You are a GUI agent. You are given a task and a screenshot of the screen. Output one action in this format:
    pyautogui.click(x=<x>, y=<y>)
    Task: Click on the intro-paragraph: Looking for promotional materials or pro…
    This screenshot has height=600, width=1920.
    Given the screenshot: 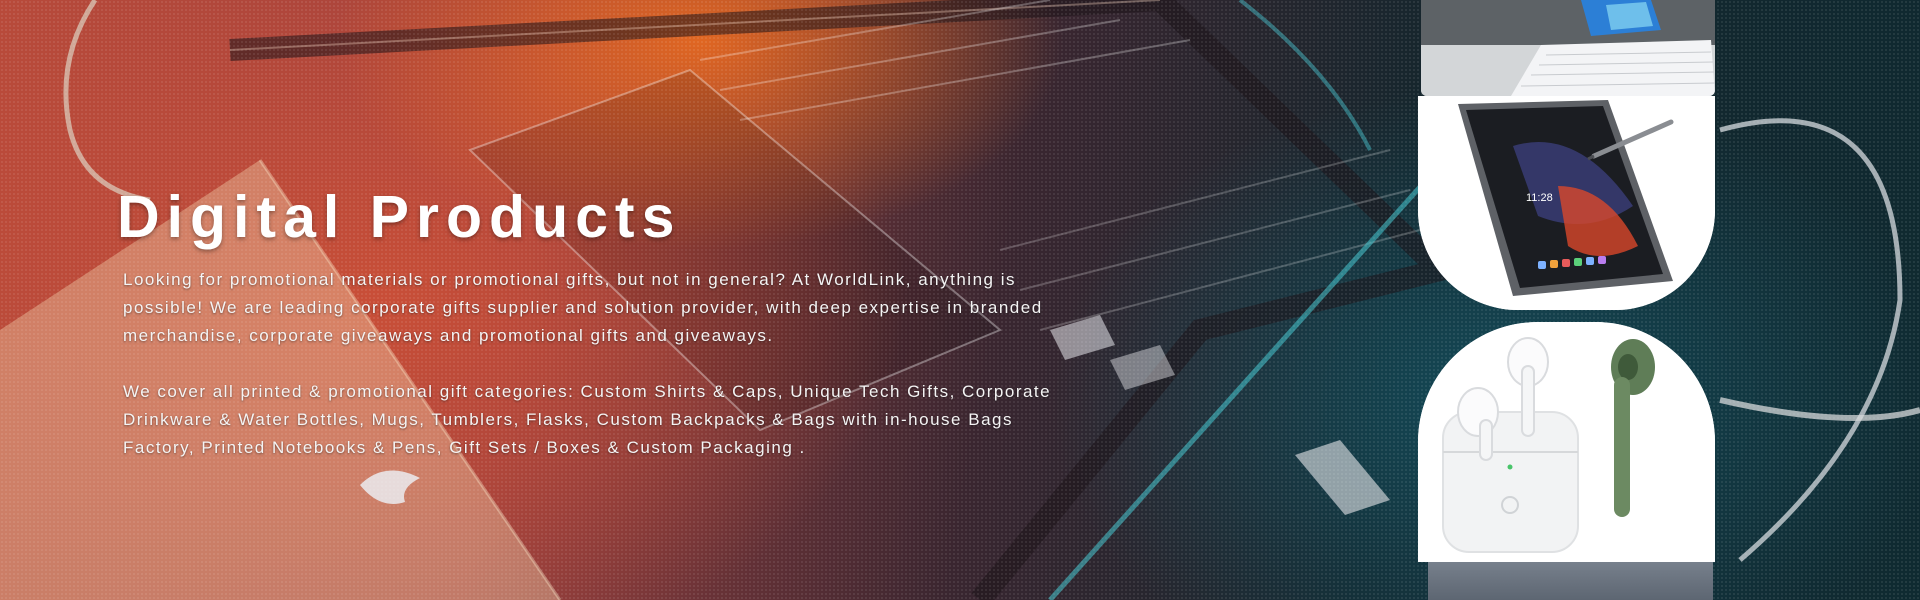 What is the action you would take?
    pyautogui.click(x=583, y=307)
    